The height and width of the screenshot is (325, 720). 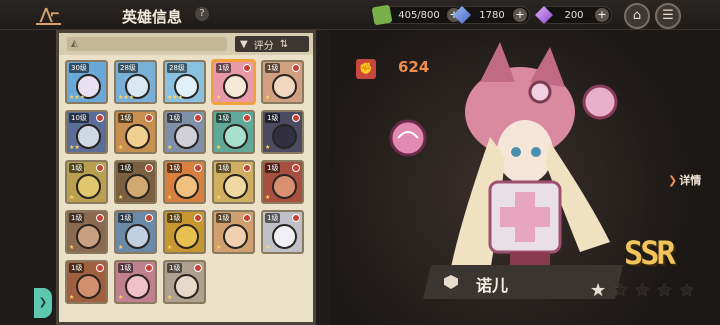 What do you see at coordinates (573, 15) in the screenshot?
I see `resource-purple-crystal: 200 +` at bounding box center [573, 15].